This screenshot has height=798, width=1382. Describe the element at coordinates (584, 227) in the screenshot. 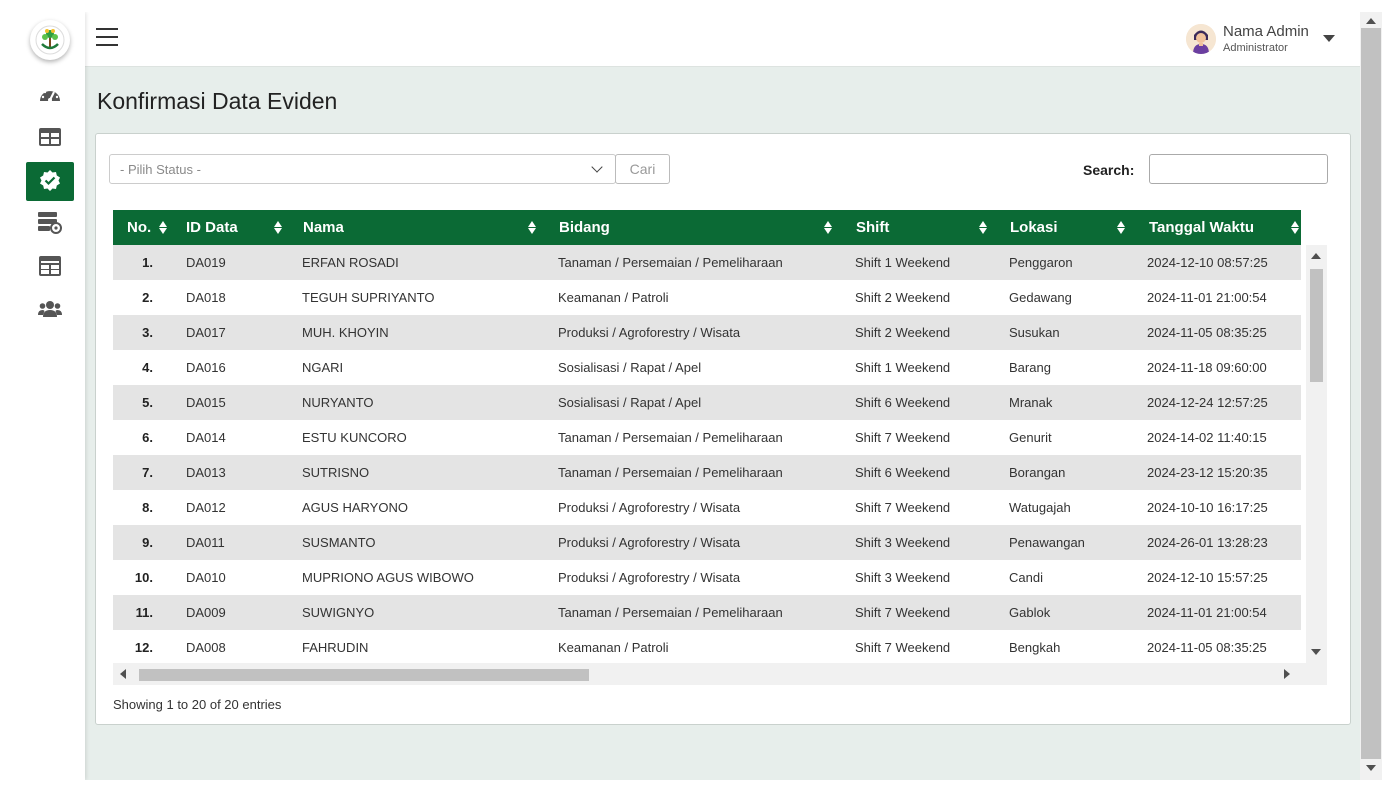

I see `column-header-bidang: Bidang` at that location.